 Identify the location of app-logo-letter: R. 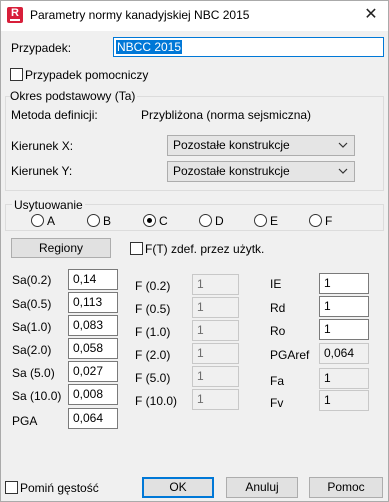
(15, 13).